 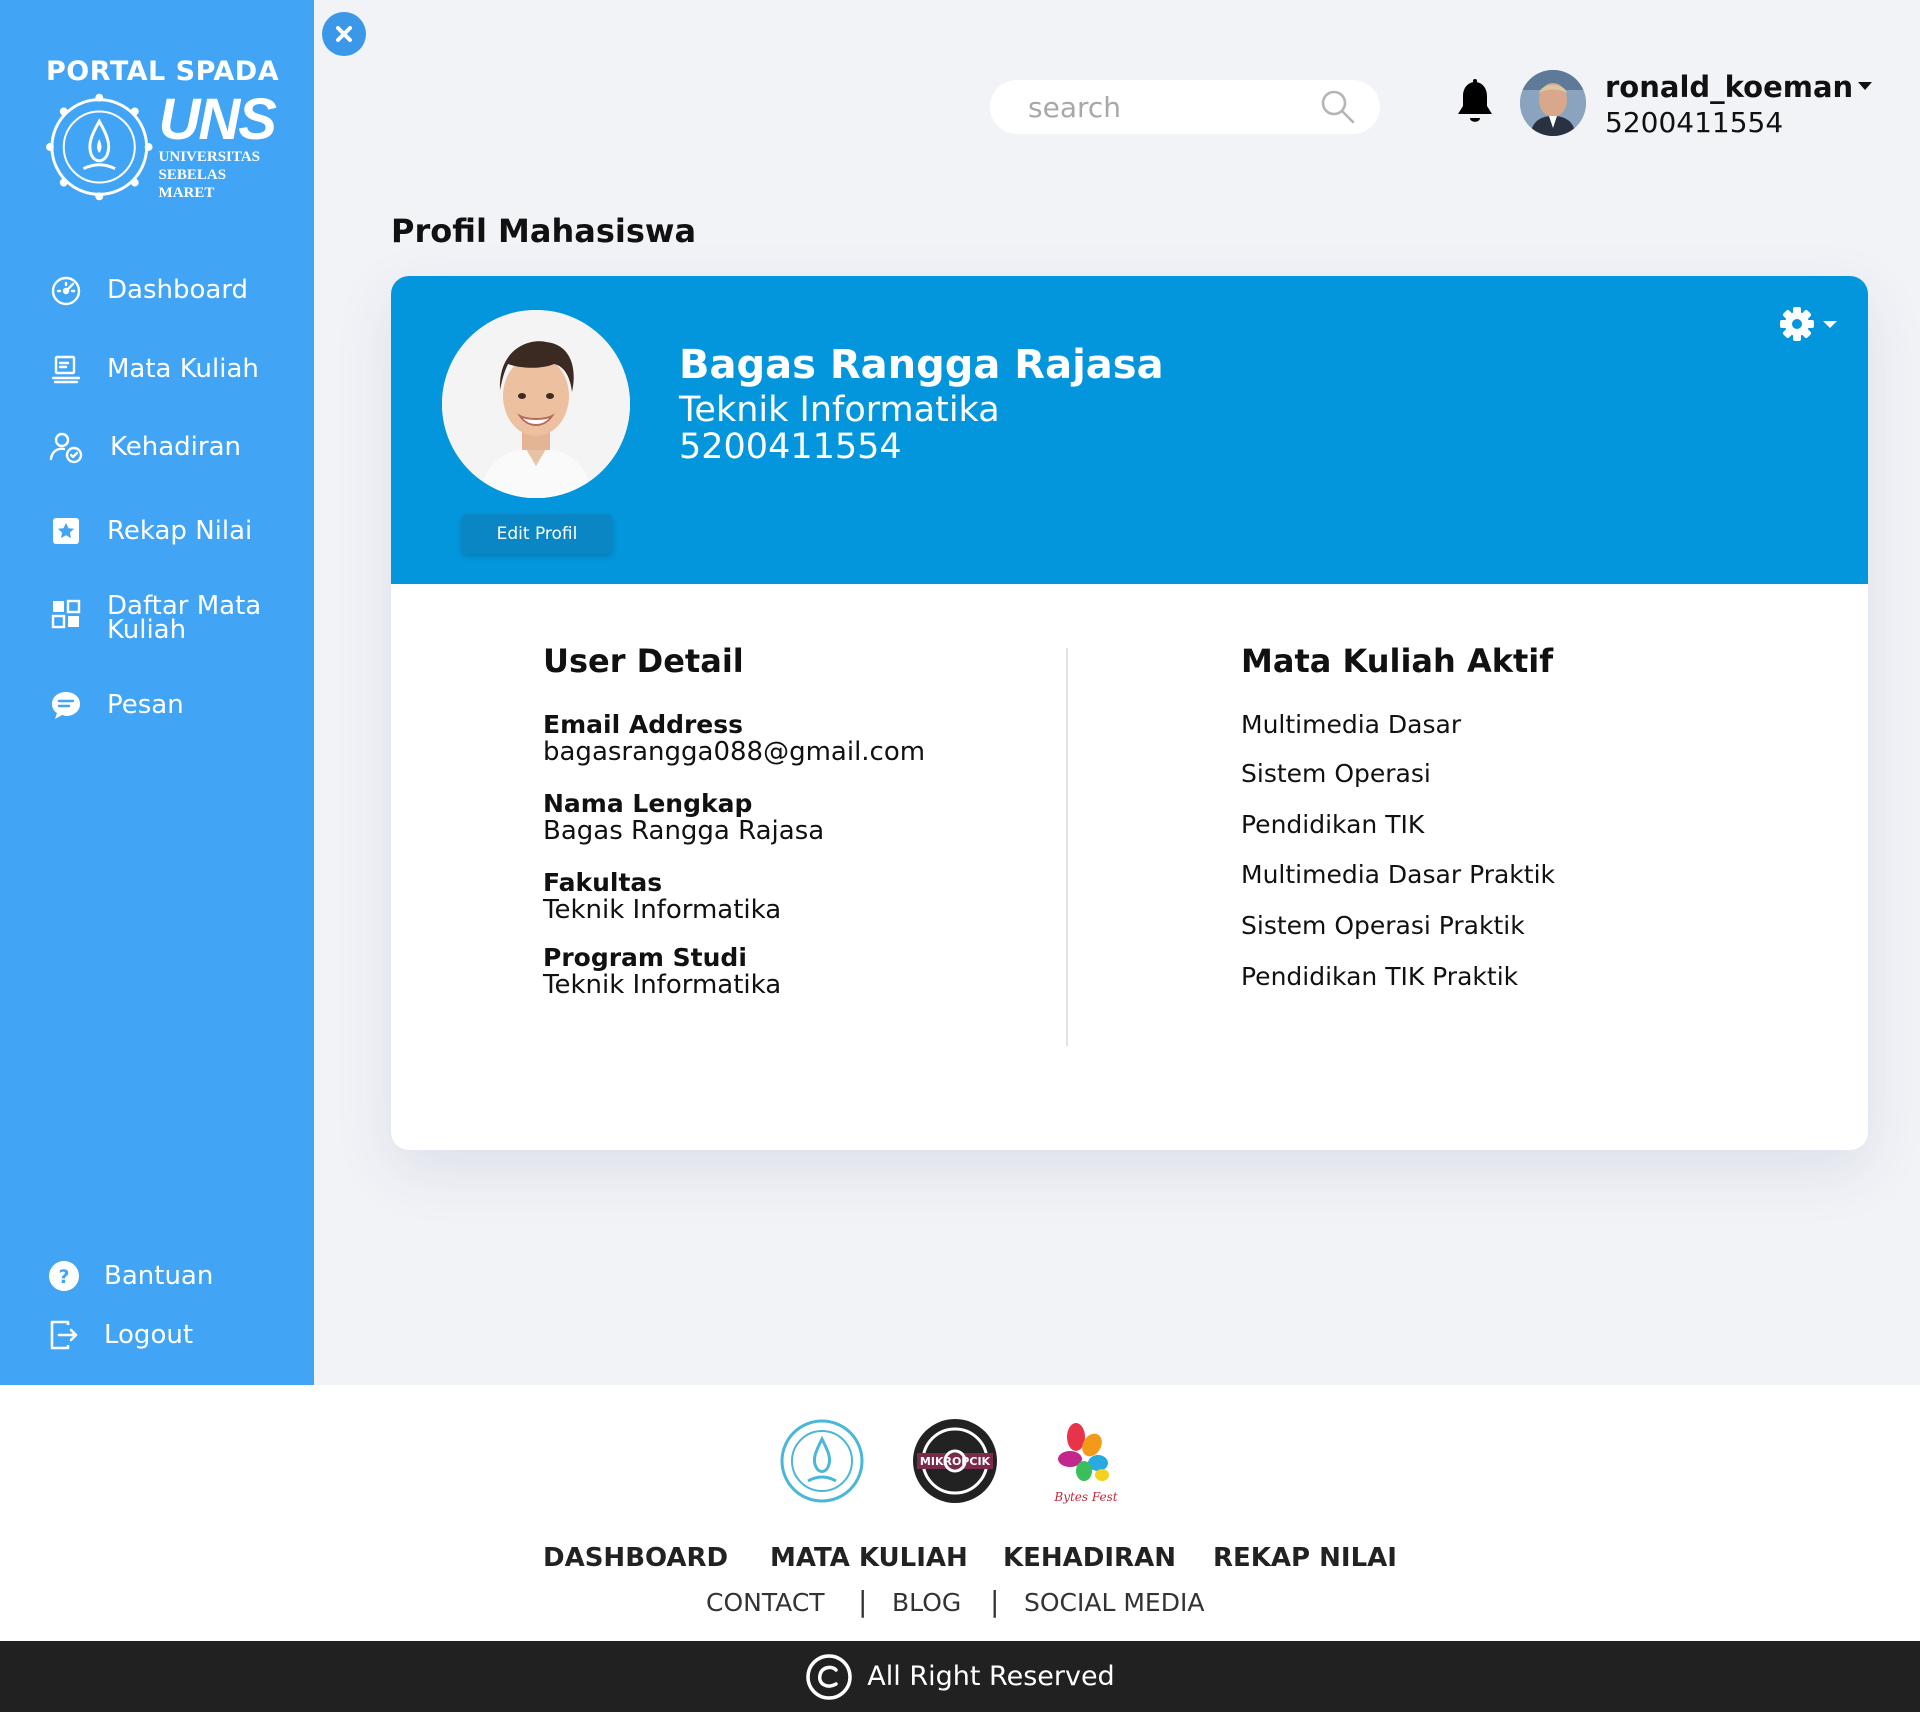 What do you see at coordinates (991, 1676) in the screenshot?
I see `copyright-text: All Right Reserved` at bounding box center [991, 1676].